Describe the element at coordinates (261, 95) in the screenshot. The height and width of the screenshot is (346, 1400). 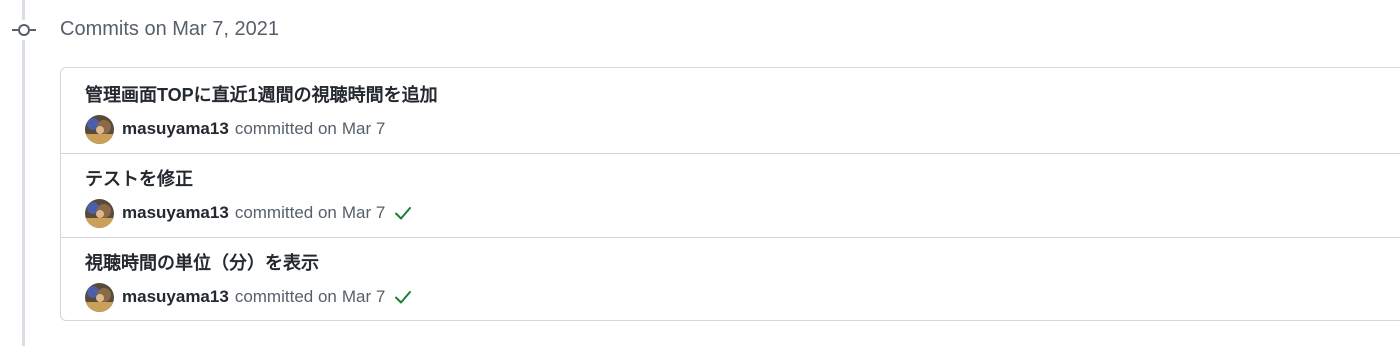
I see `commit-message-link: 管理画面TOPに直近1週間の視聴時間を追加` at that location.